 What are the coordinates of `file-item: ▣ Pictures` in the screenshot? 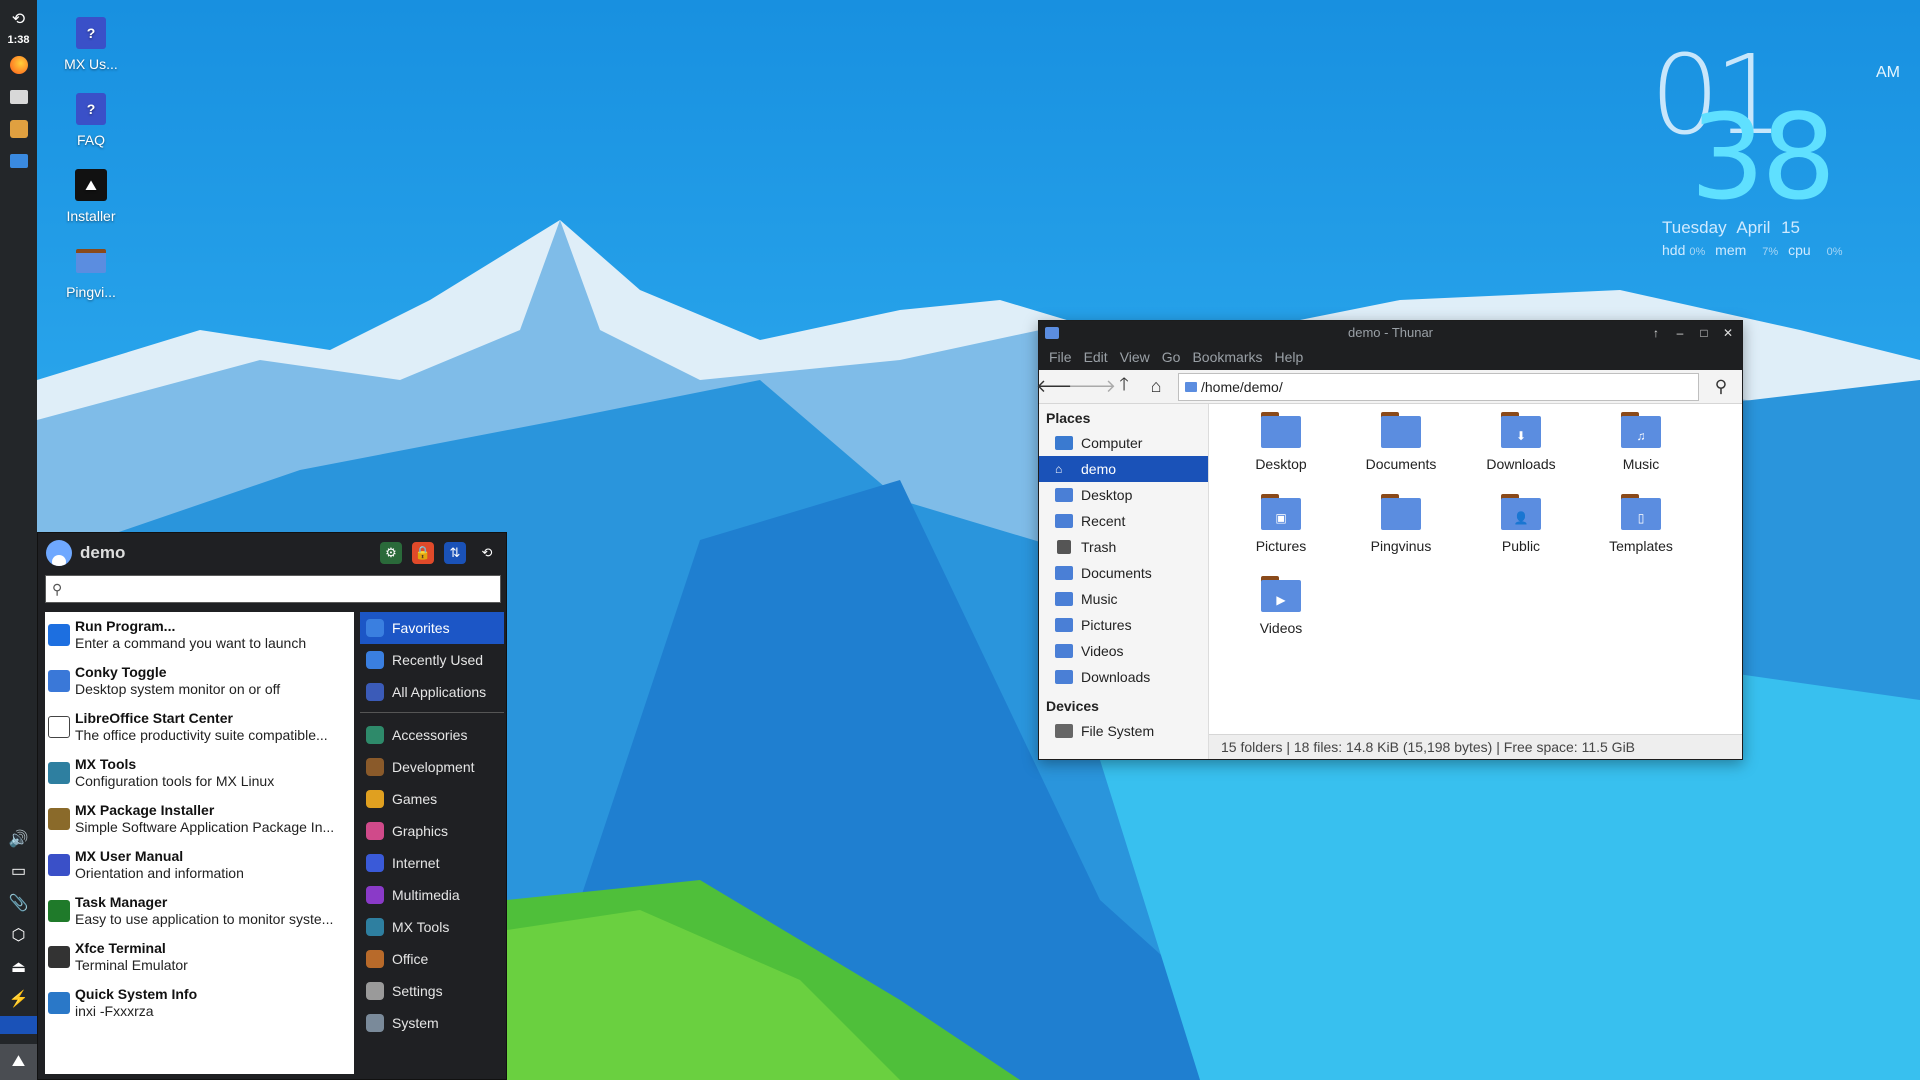 It's located at (1281, 531).